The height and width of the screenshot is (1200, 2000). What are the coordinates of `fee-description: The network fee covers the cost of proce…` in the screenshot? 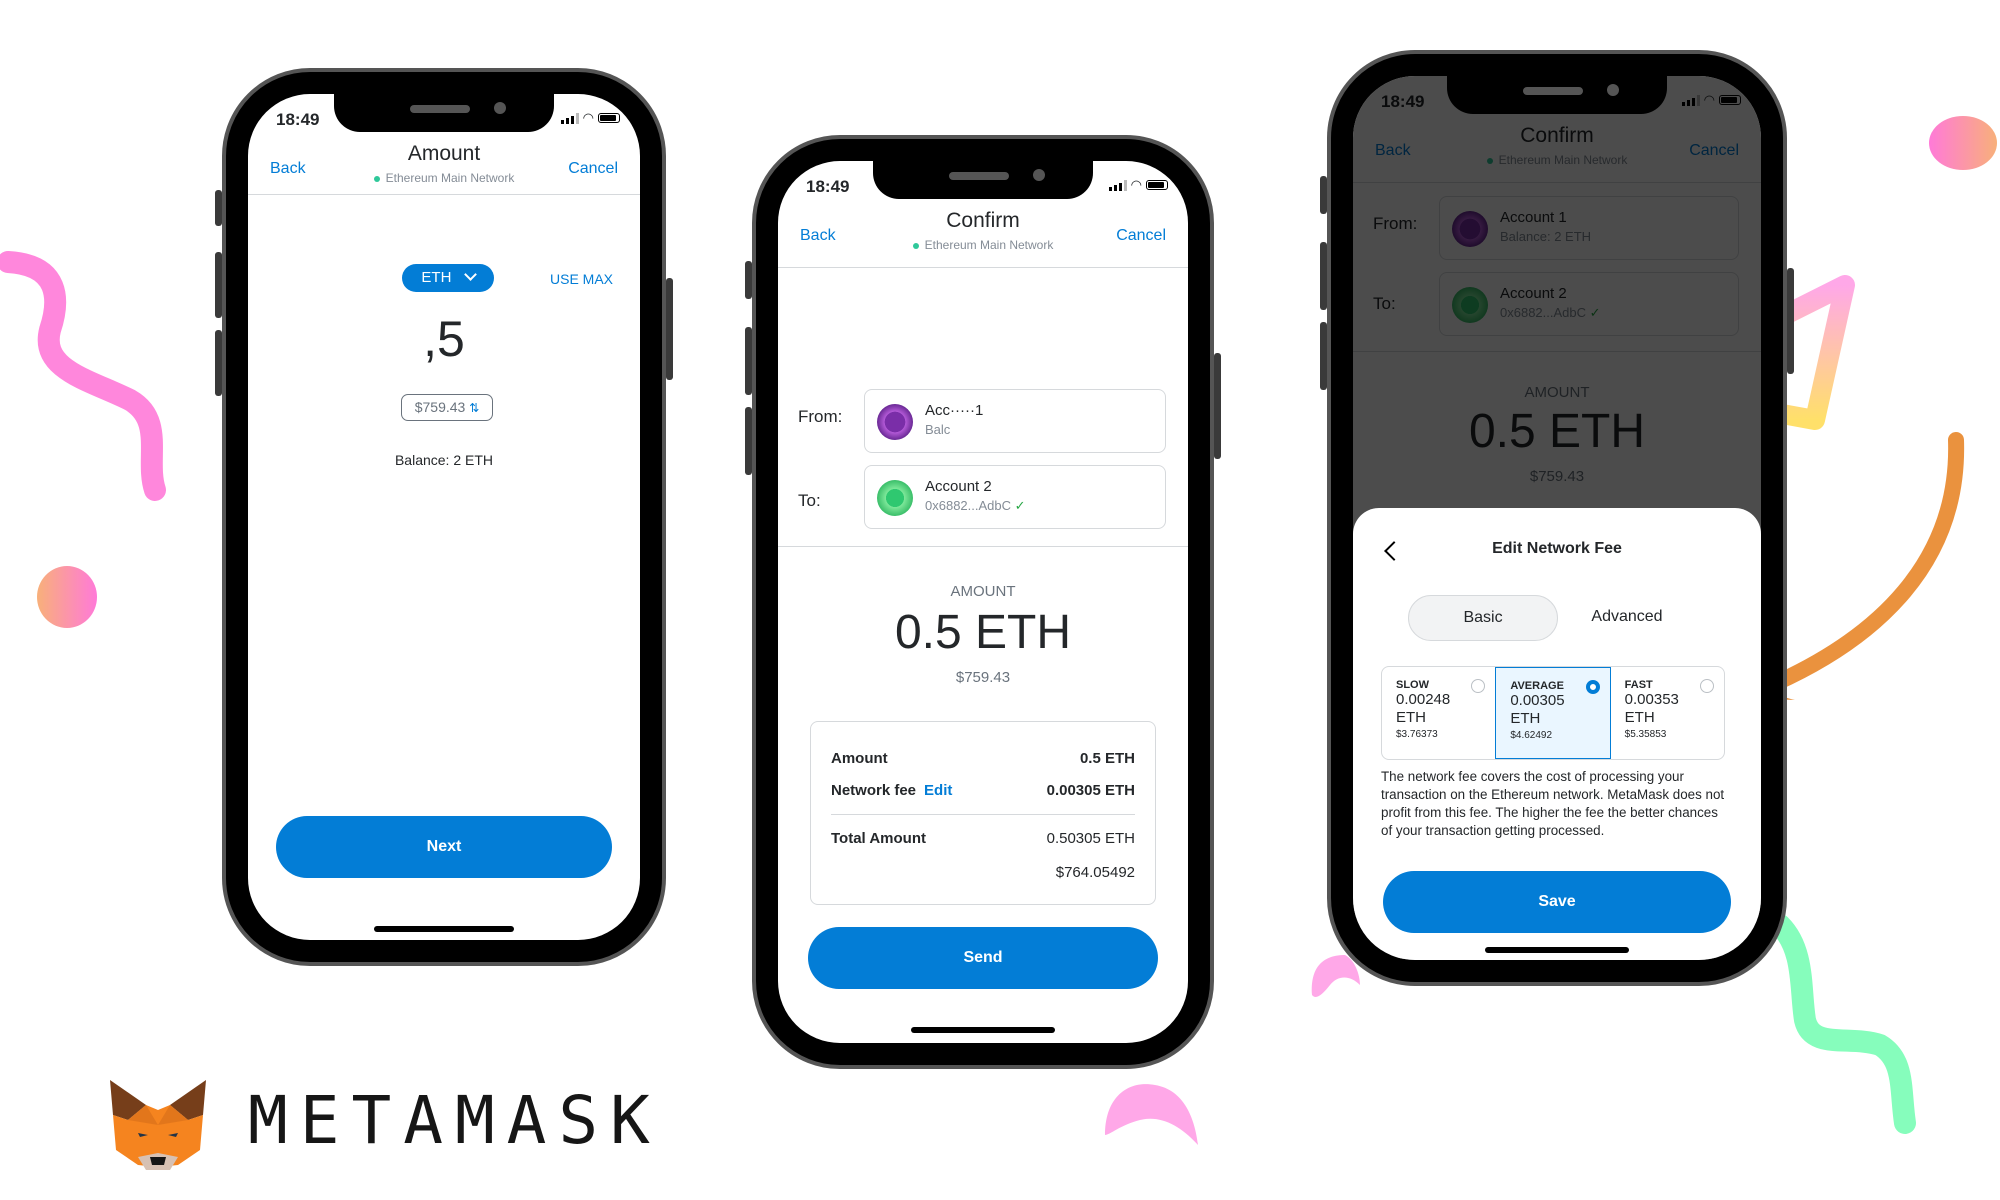 It's located at (1553, 803).